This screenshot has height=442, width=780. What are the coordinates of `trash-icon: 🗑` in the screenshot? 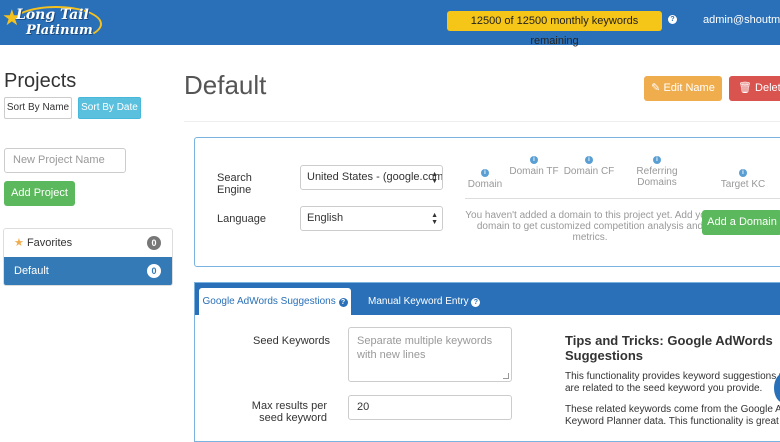 It's located at (745, 88).